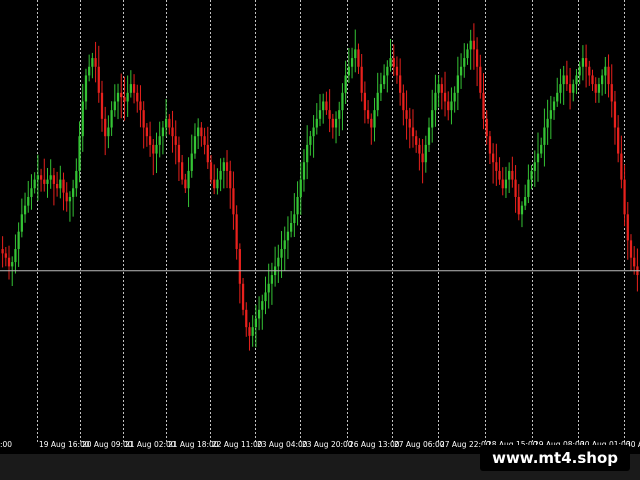 Image resolution: width=640 pixels, height=480 pixels. What do you see at coordinates (282, 444) in the screenshot?
I see `x-tick-label: 23 Aug 04:00` at bounding box center [282, 444].